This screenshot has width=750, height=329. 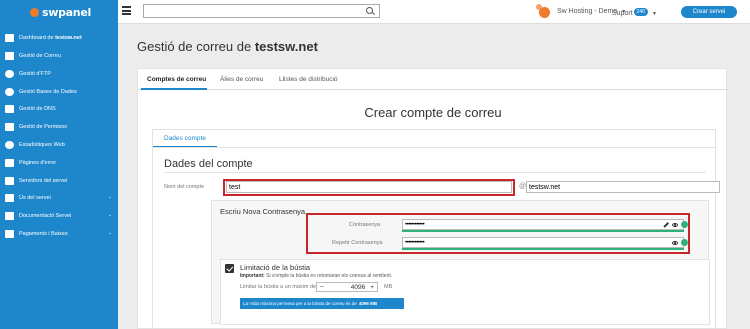 What do you see at coordinates (308, 79) in the screenshot?
I see `tab-distribution-lists: Llistes de distribució` at bounding box center [308, 79].